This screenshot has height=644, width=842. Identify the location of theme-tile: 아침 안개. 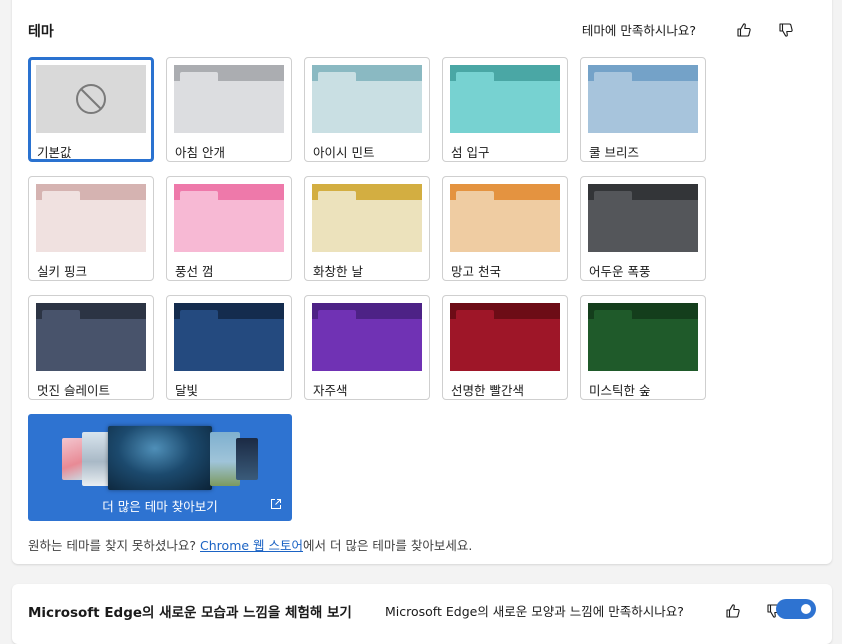
(229, 109).